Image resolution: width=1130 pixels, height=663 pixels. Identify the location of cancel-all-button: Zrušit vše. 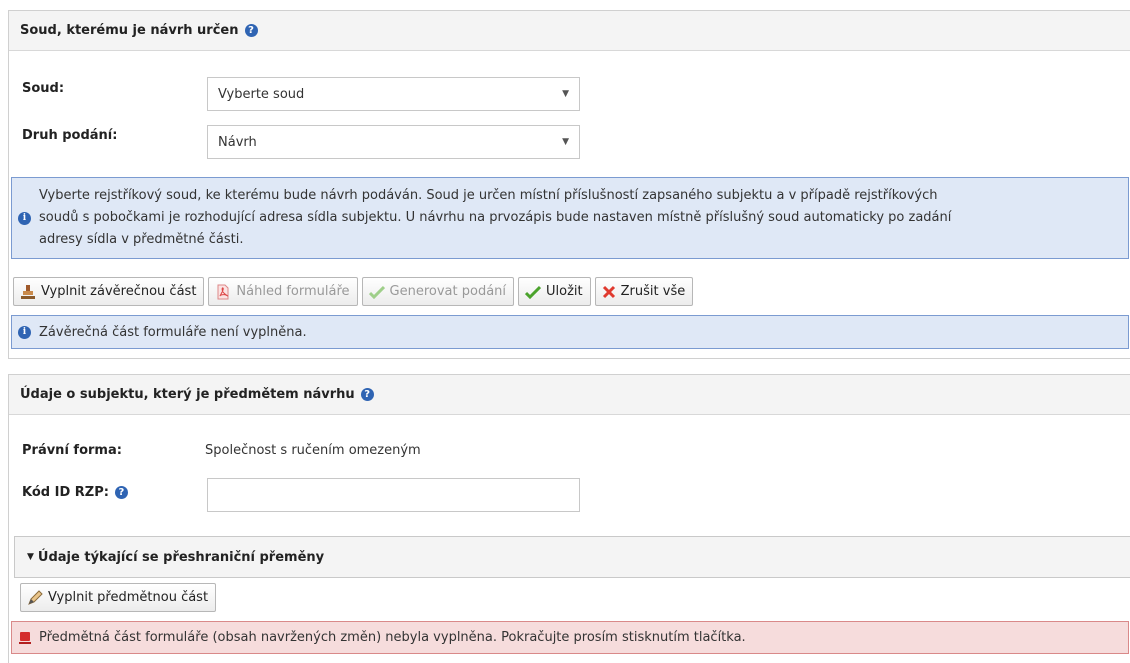
(644, 291).